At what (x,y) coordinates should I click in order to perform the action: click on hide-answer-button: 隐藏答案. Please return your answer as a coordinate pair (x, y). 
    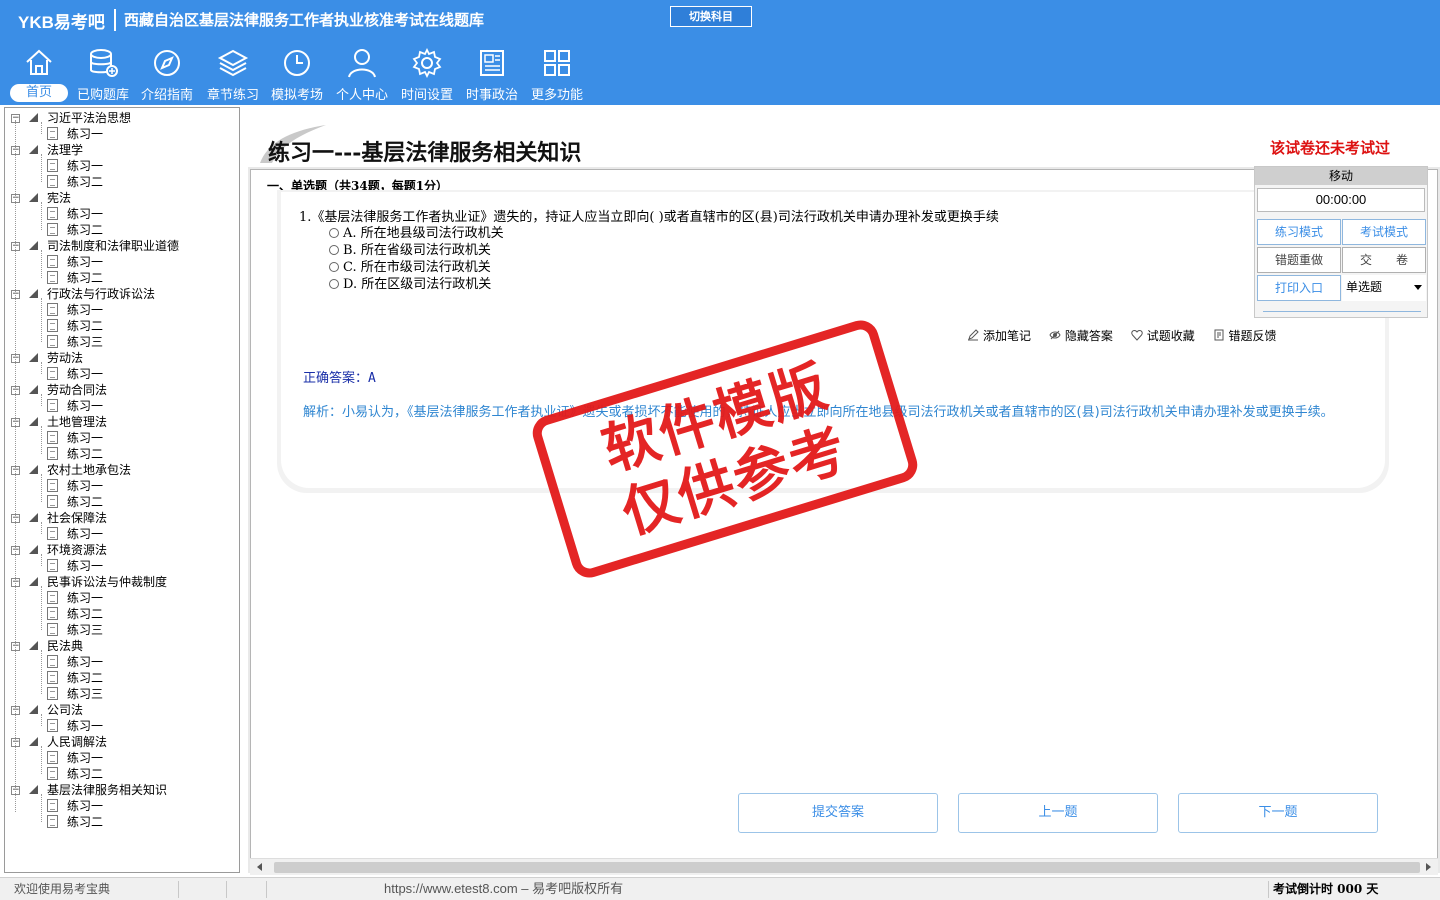
    Looking at the image, I should click on (1081, 335).